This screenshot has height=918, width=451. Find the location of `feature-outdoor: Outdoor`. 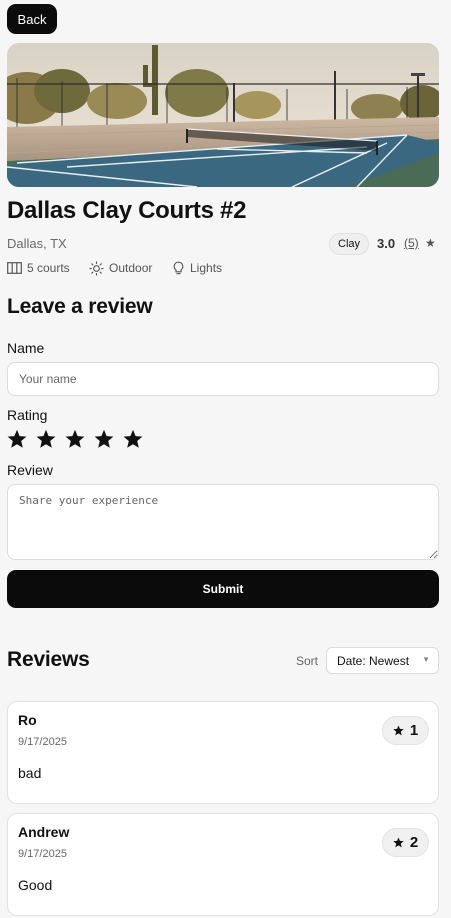

feature-outdoor: Outdoor is located at coordinates (120, 268).